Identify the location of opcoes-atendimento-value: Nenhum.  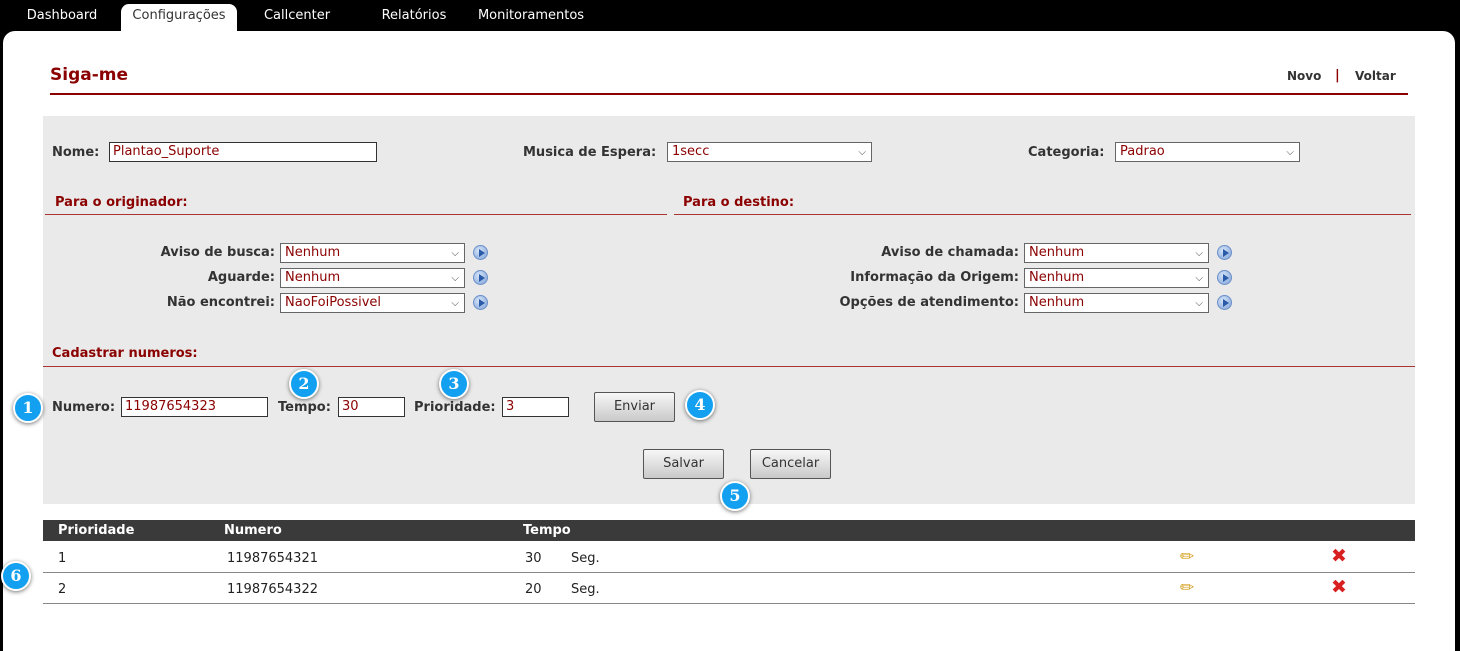
(1057, 302).